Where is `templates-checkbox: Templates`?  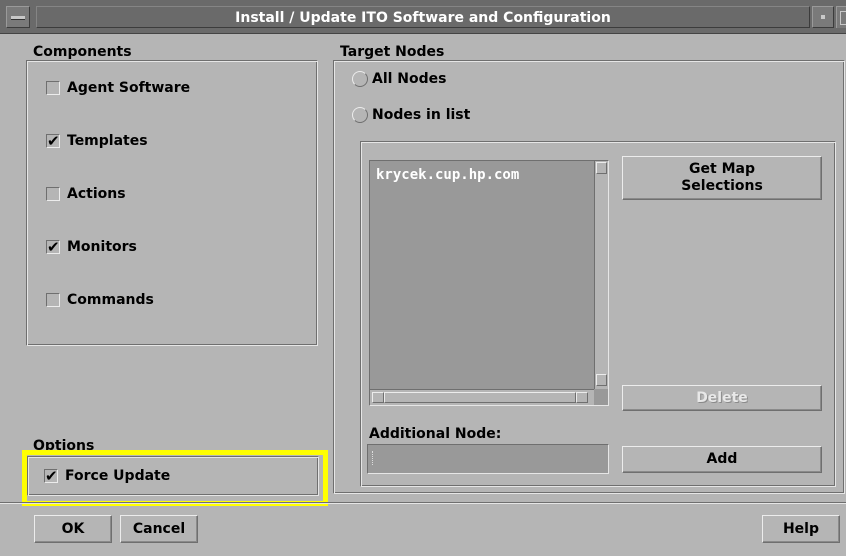
templates-checkbox: Templates is located at coordinates (97, 141).